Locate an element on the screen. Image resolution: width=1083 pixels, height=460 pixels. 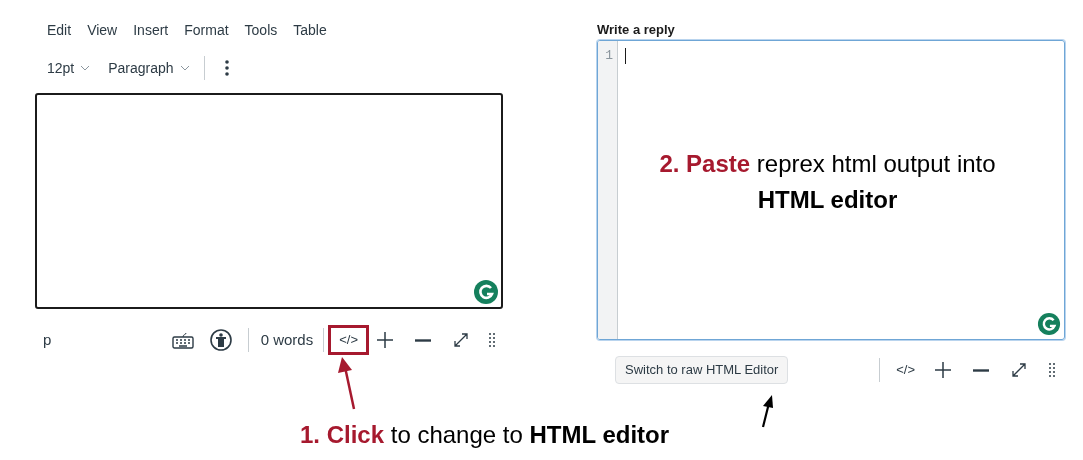
menu-item: Edit is located at coordinates (59, 30).